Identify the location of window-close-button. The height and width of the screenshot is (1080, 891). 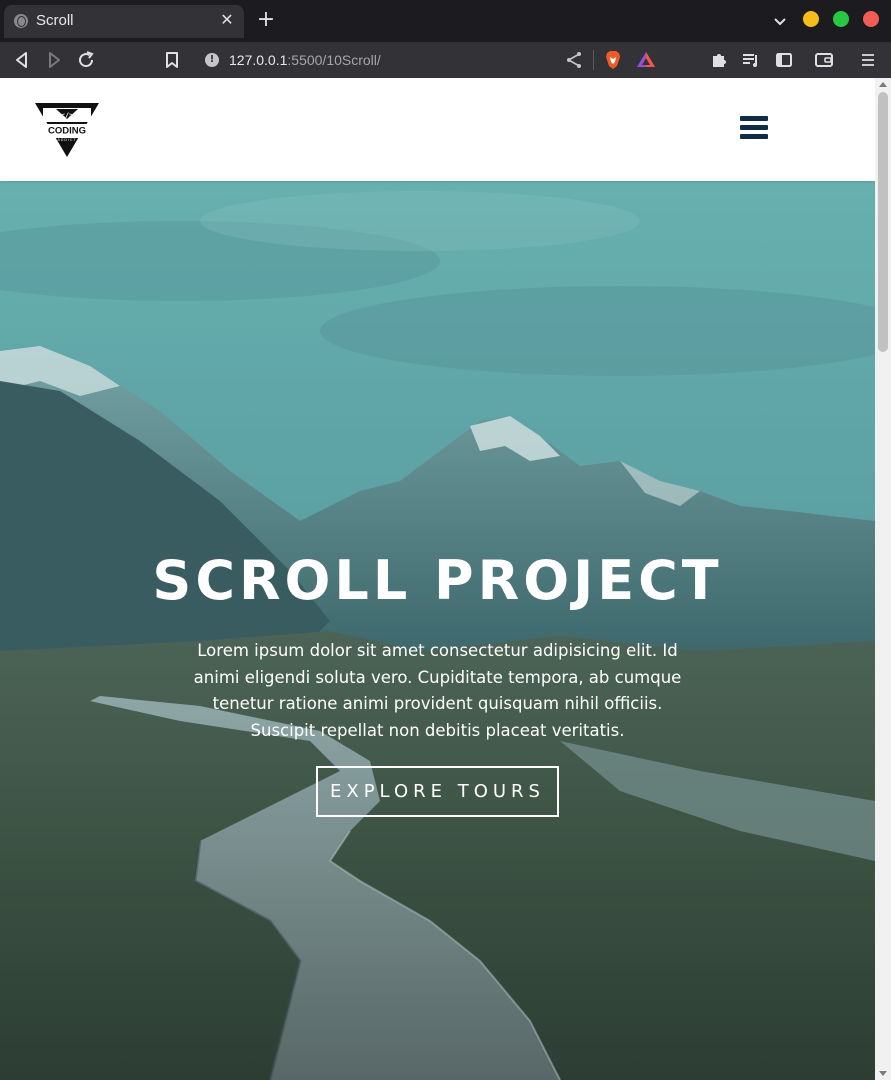
(871, 19).